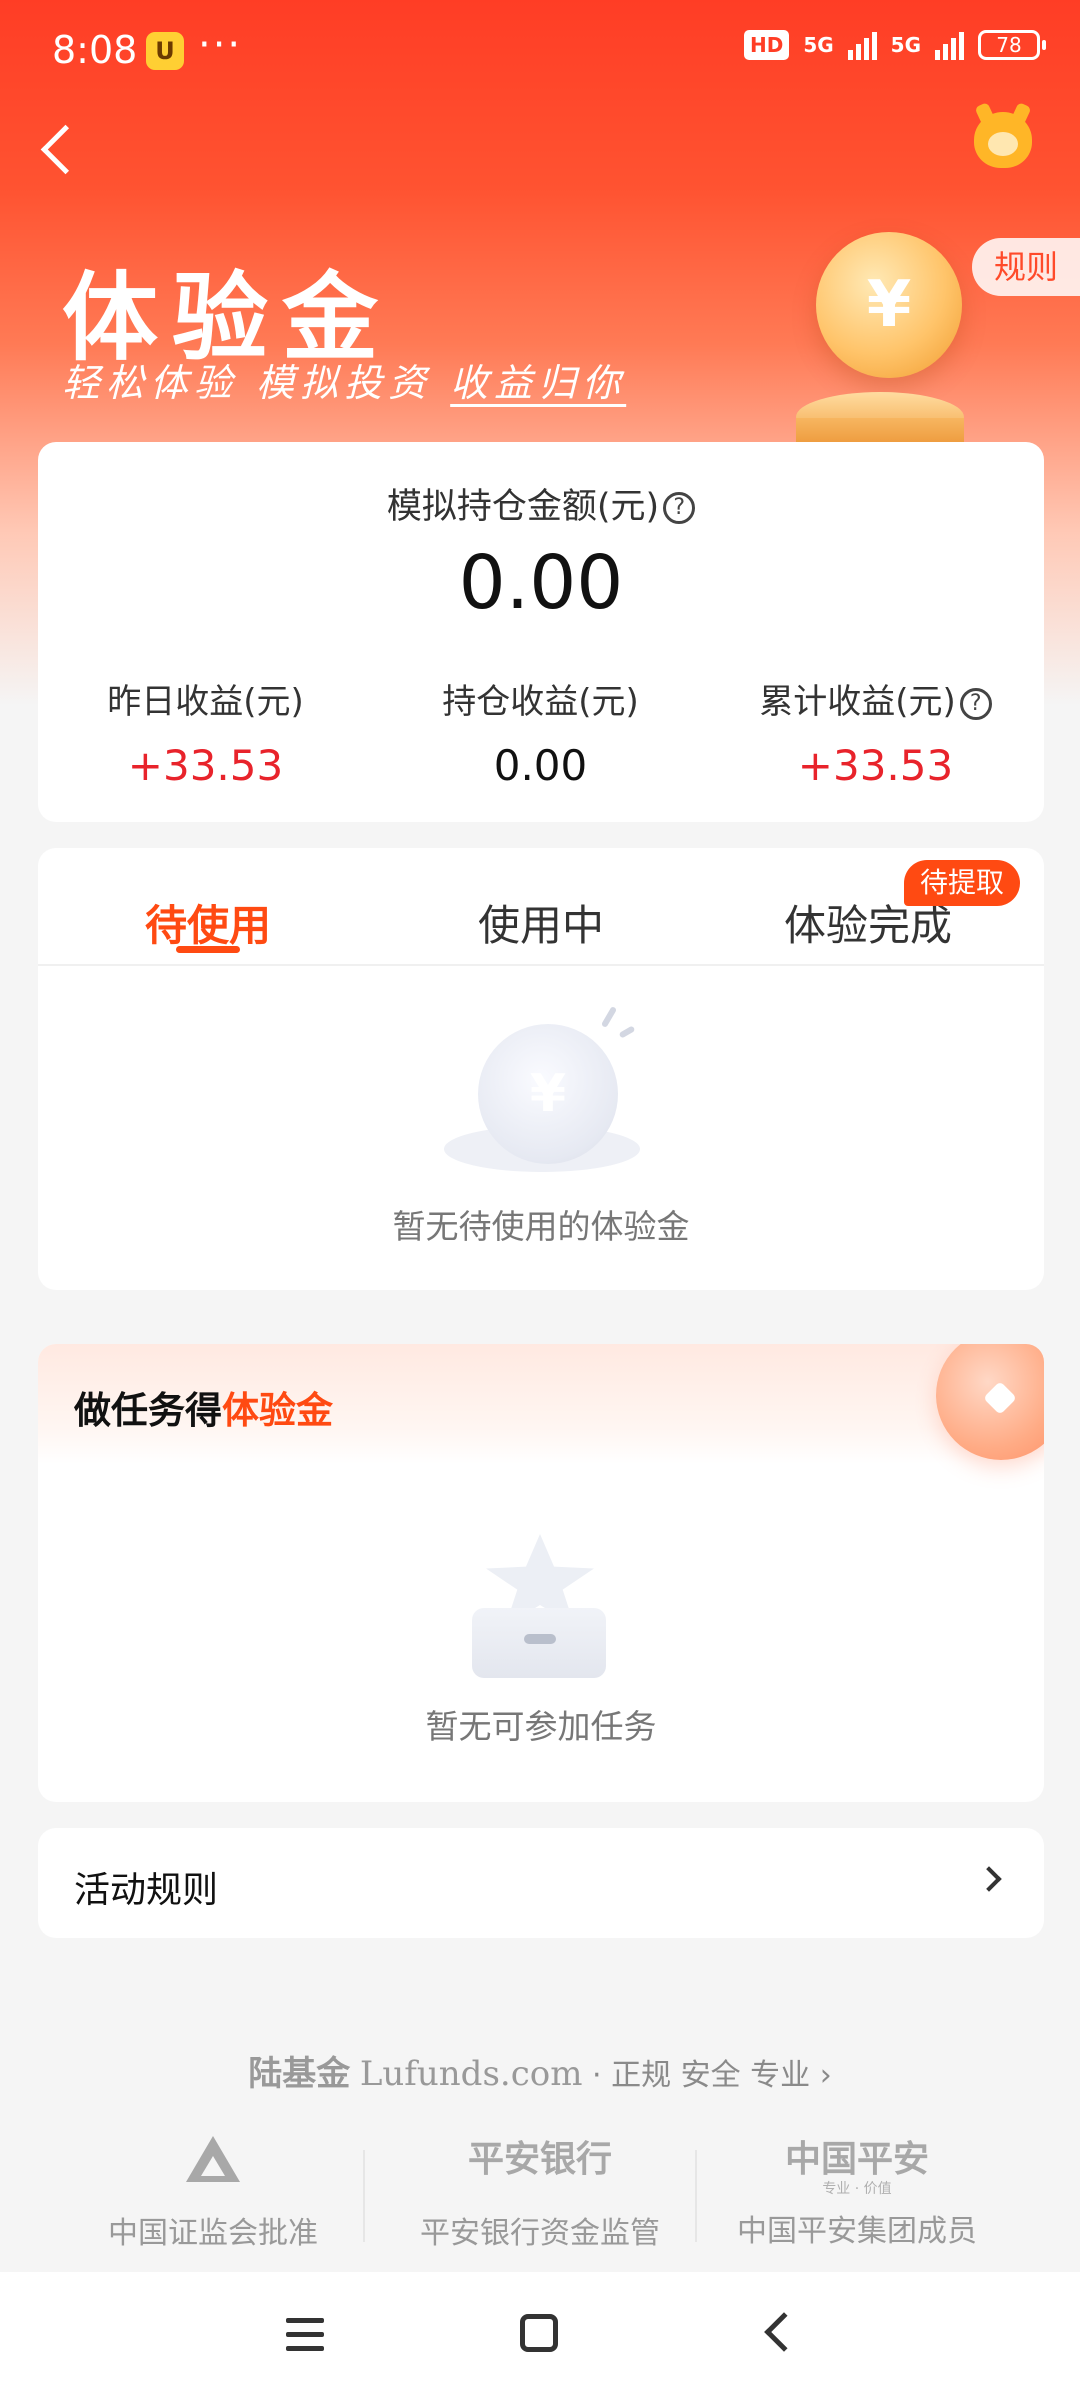 This screenshot has width=1080, height=2400. What do you see at coordinates (208, 949) in the screenshot?
I see `tab-active-indicator` at bounding box center [208, 949].